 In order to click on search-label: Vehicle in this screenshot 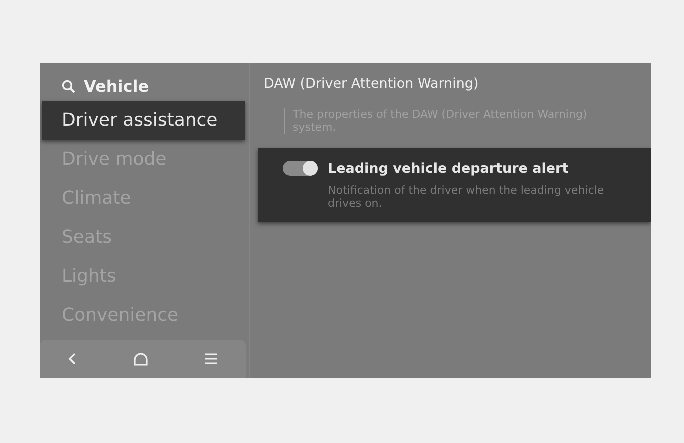, I will do `click(117, 87)`.